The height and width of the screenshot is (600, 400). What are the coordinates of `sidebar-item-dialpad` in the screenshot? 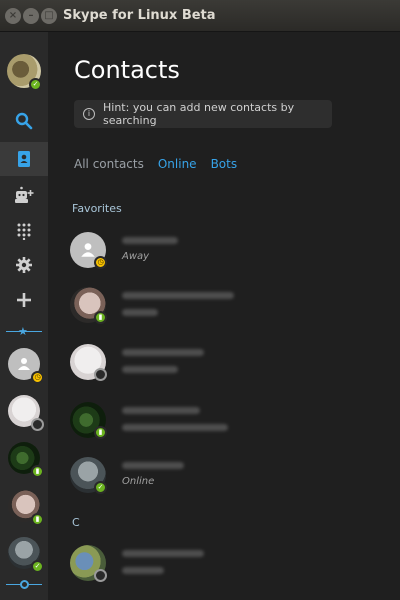 It's located at (24, 231).